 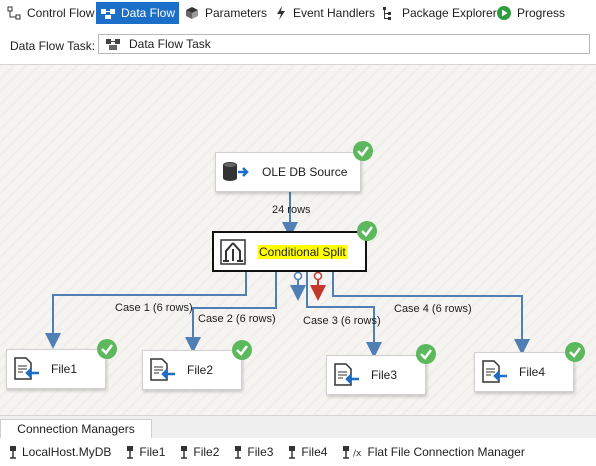 I want to click on event-handlers-icon, so click(x=281, y=13).